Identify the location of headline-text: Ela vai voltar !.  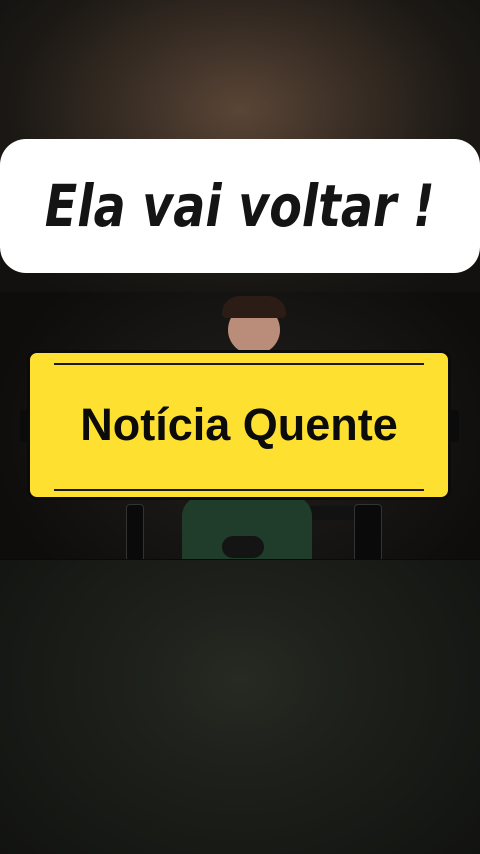
(240, 206).